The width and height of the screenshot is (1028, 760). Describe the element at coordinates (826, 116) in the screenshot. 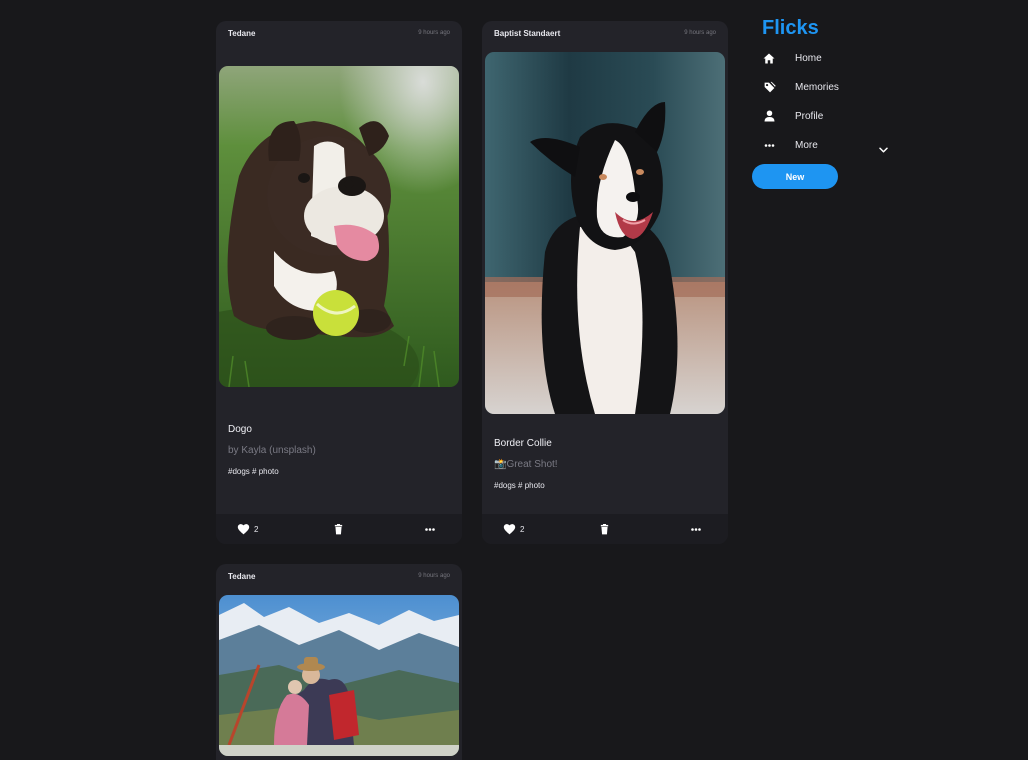

I see `nav-item-profile: Profile` at that location.